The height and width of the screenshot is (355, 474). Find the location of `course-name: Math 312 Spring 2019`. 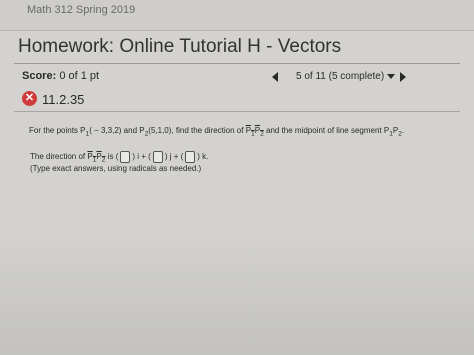

course-name: Math 312 Spring 2019 is located at coordinates (81, 10).